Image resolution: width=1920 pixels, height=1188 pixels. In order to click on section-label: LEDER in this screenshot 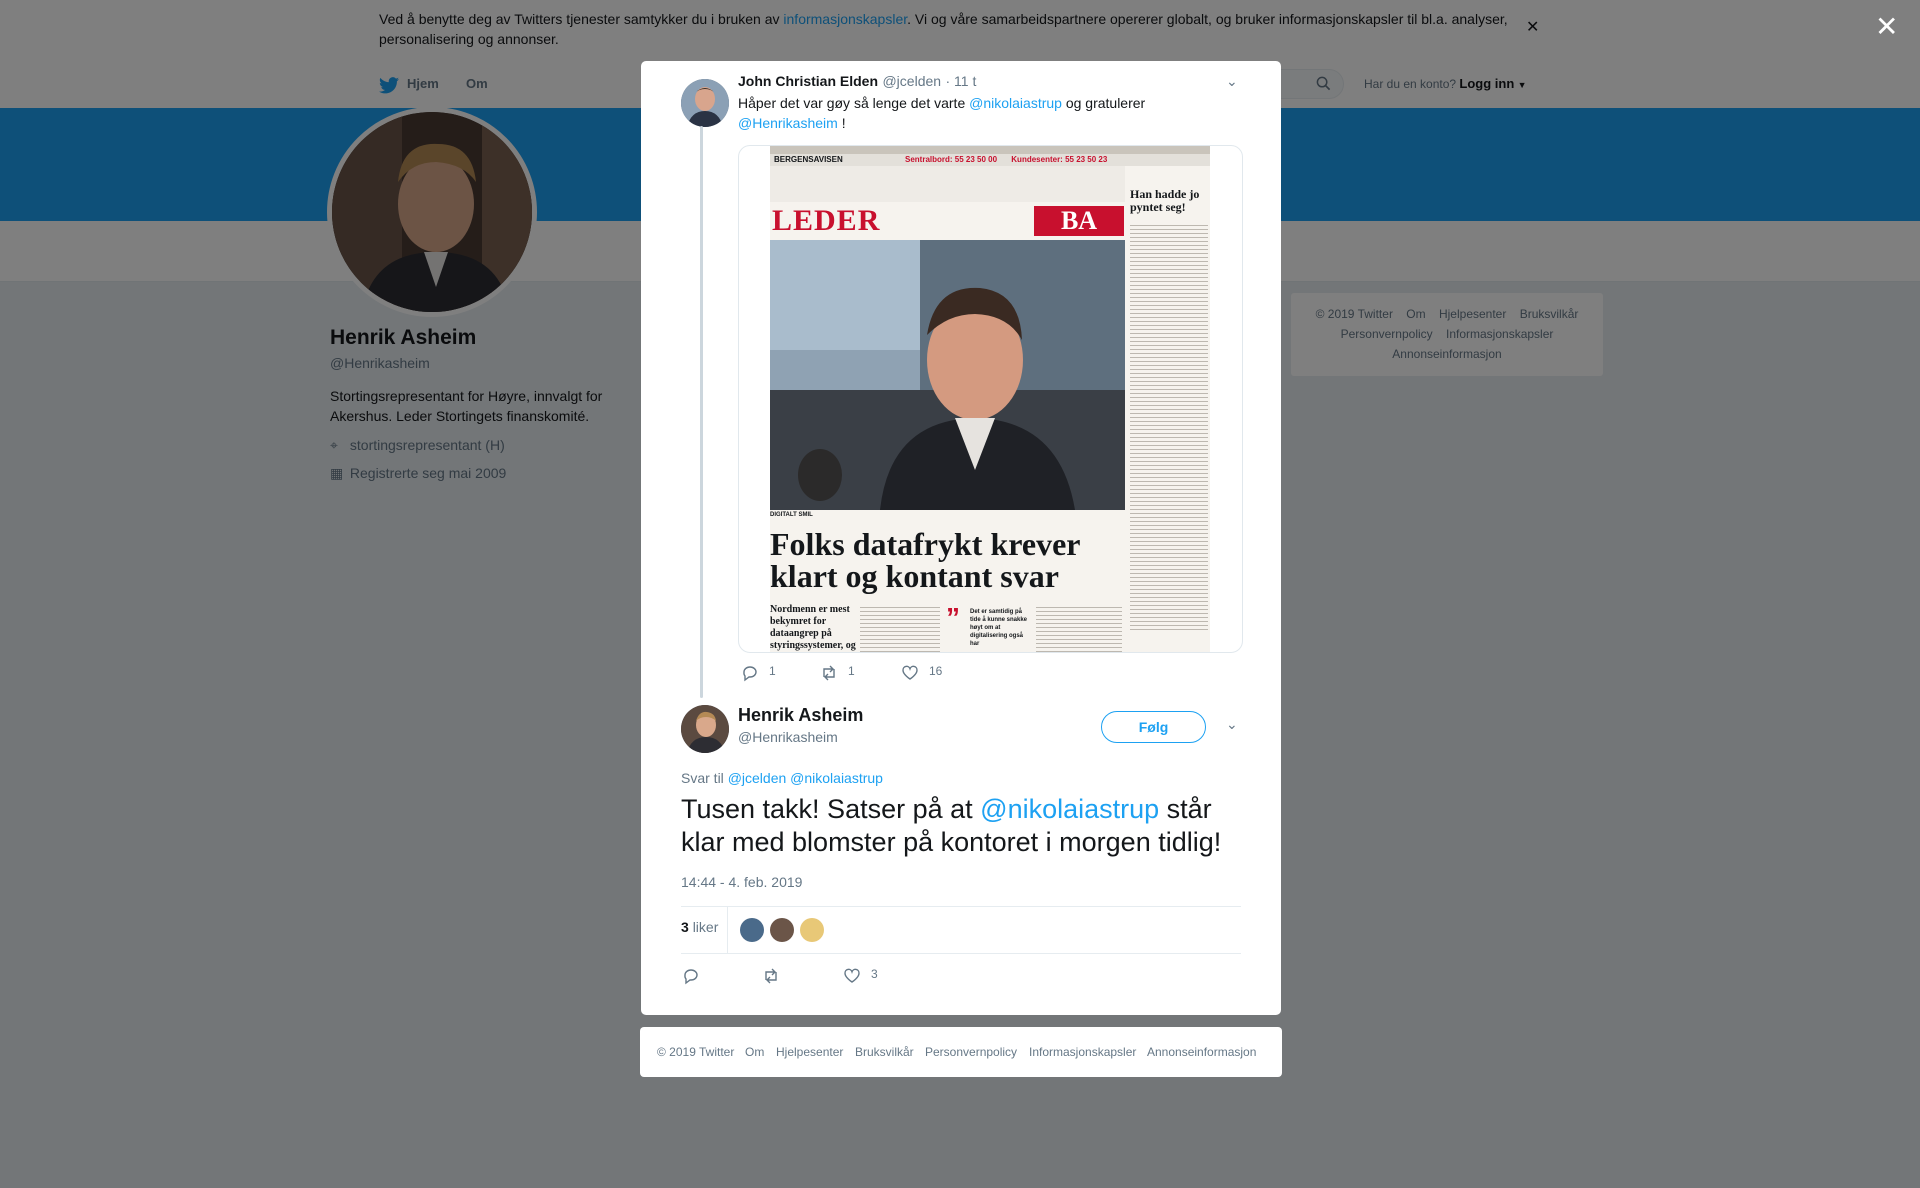, I will do `click(826, 220)`.